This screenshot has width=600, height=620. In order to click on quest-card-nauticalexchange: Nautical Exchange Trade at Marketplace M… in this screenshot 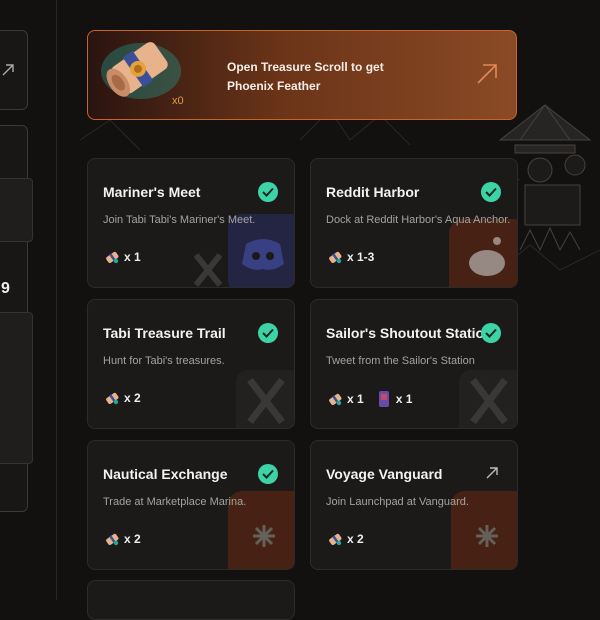, I will do `click(191, 505)`.